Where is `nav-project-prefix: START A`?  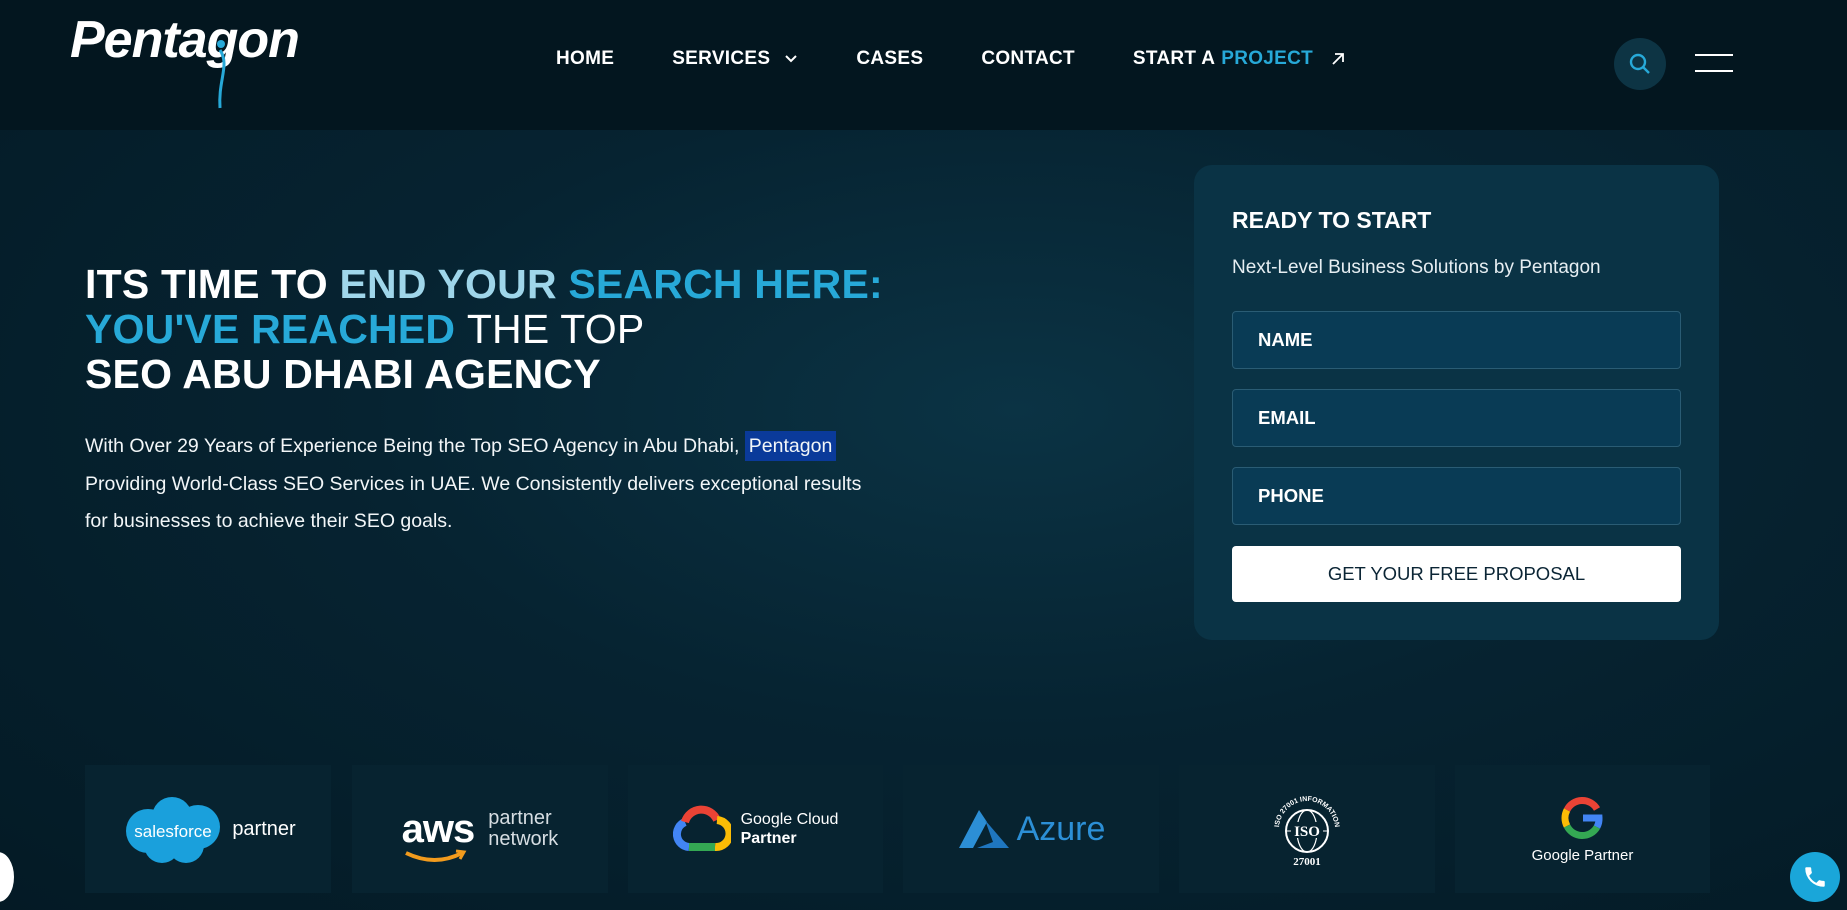
nav-project-prefix: START A is located at coordinates (1174, 58).